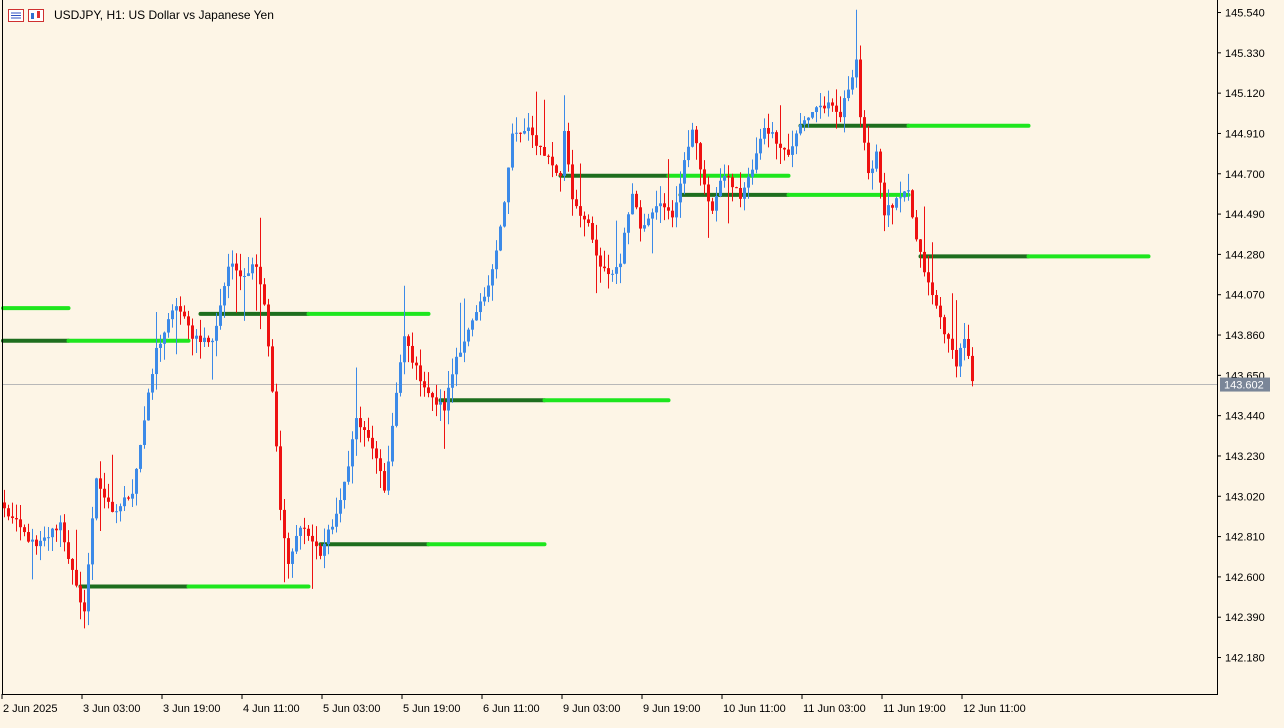 The width and height of the screenshot is (1284, 728). Describe the element at coordinates (1245, 336) in the screenshot. I see `y-tick-label: 143.860` at that location.